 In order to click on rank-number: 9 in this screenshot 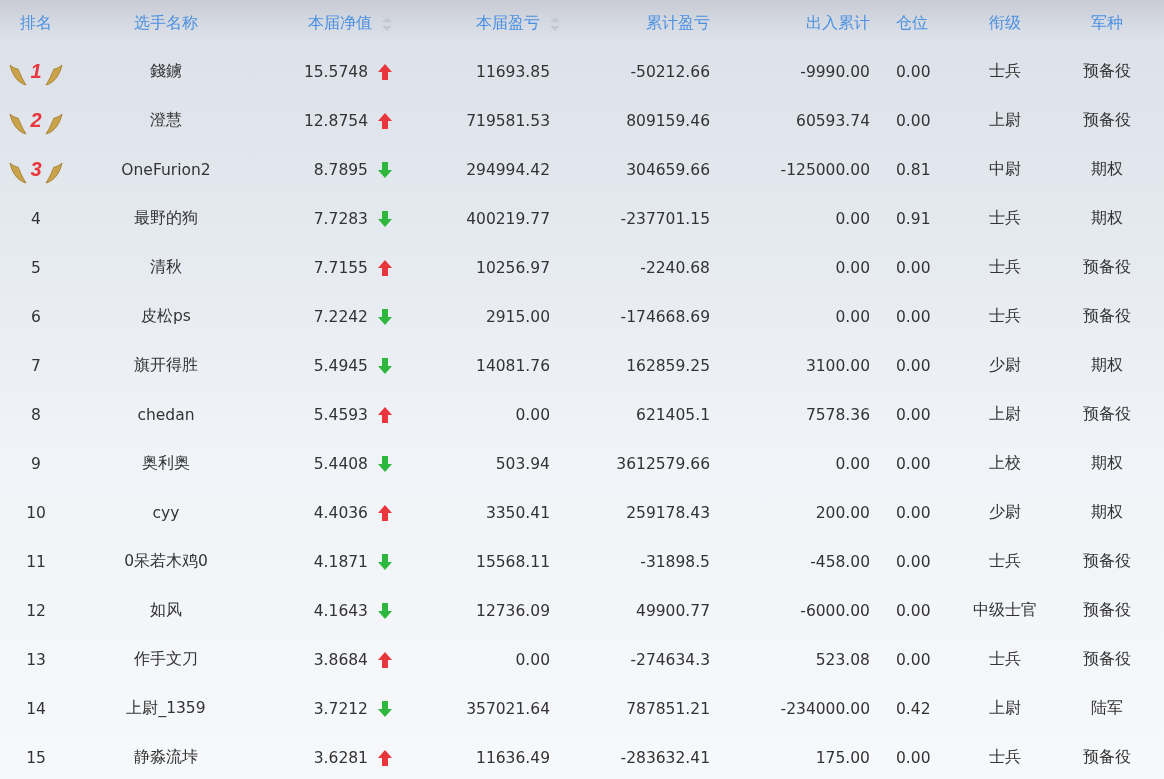, I will do `click(36, 463)`.